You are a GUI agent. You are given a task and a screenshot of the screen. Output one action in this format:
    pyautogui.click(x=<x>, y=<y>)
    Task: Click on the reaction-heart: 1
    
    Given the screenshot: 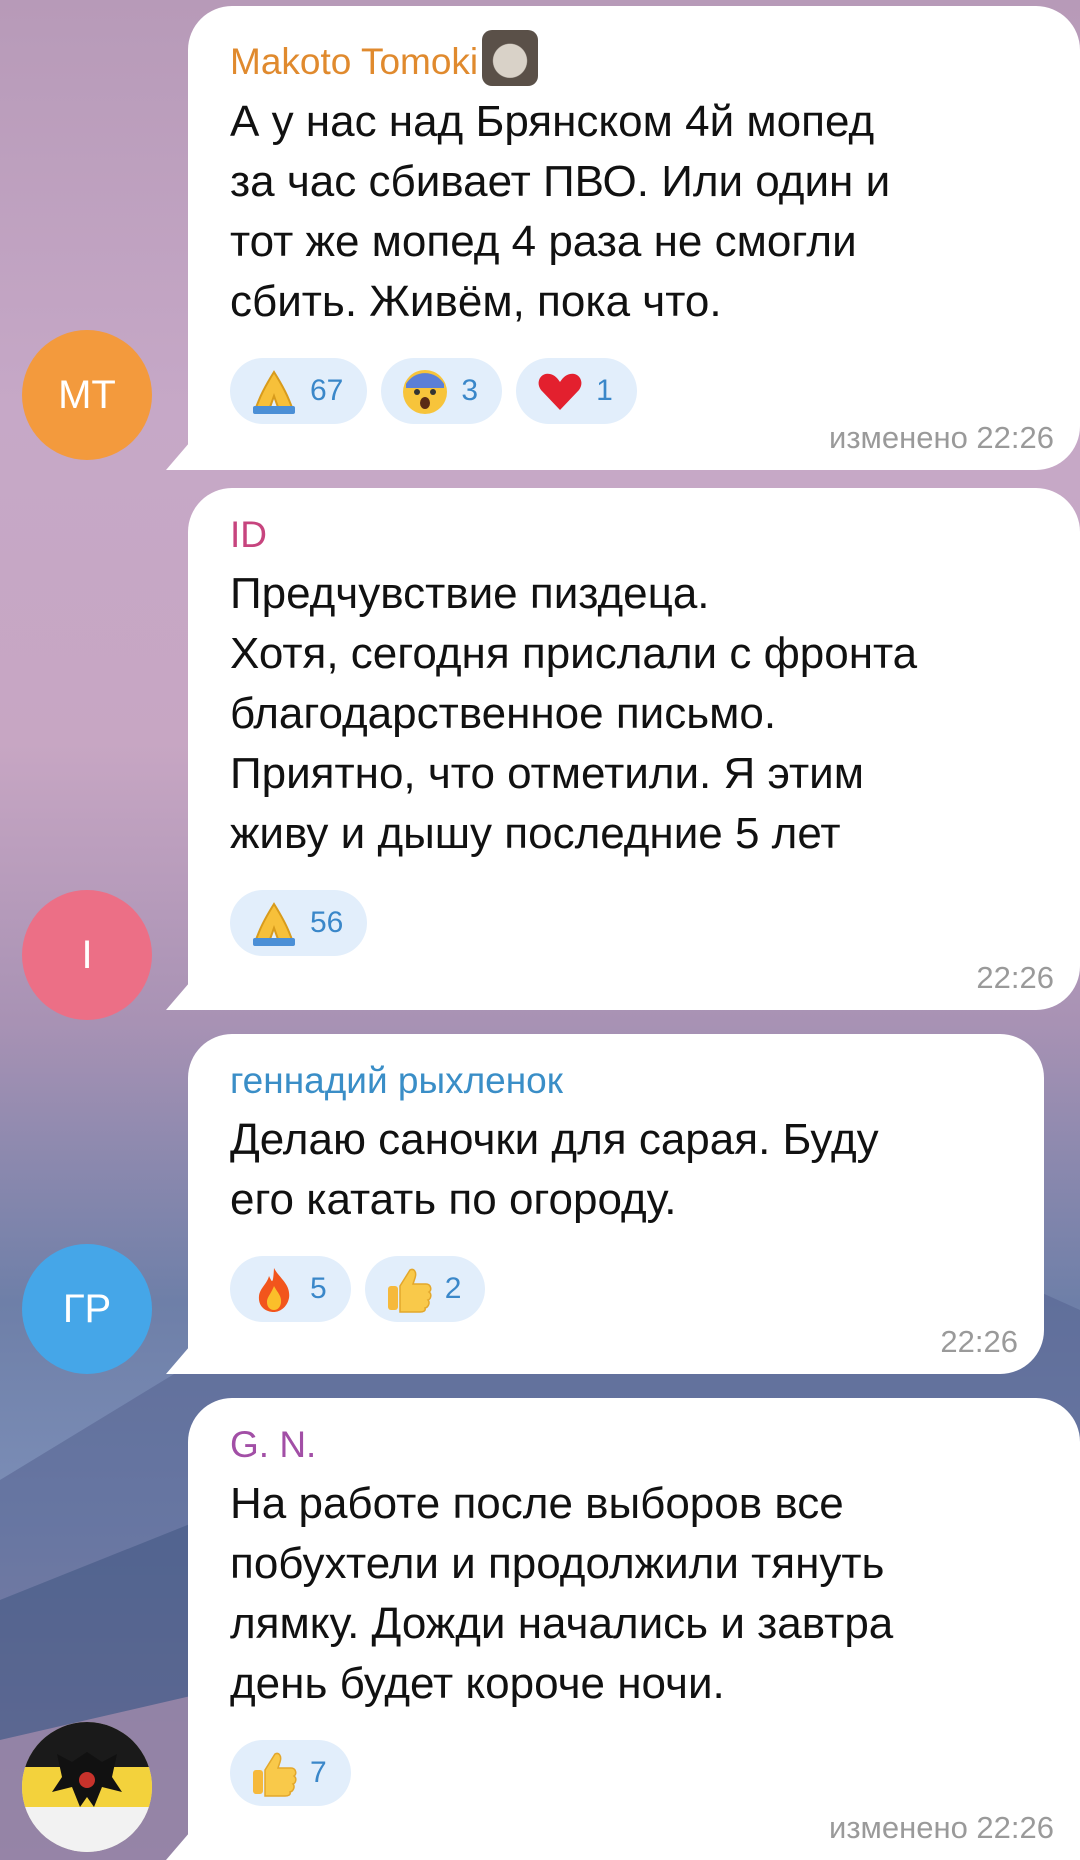 What is the action you would take?
    pyautogui.click(x=576, y=391)
    